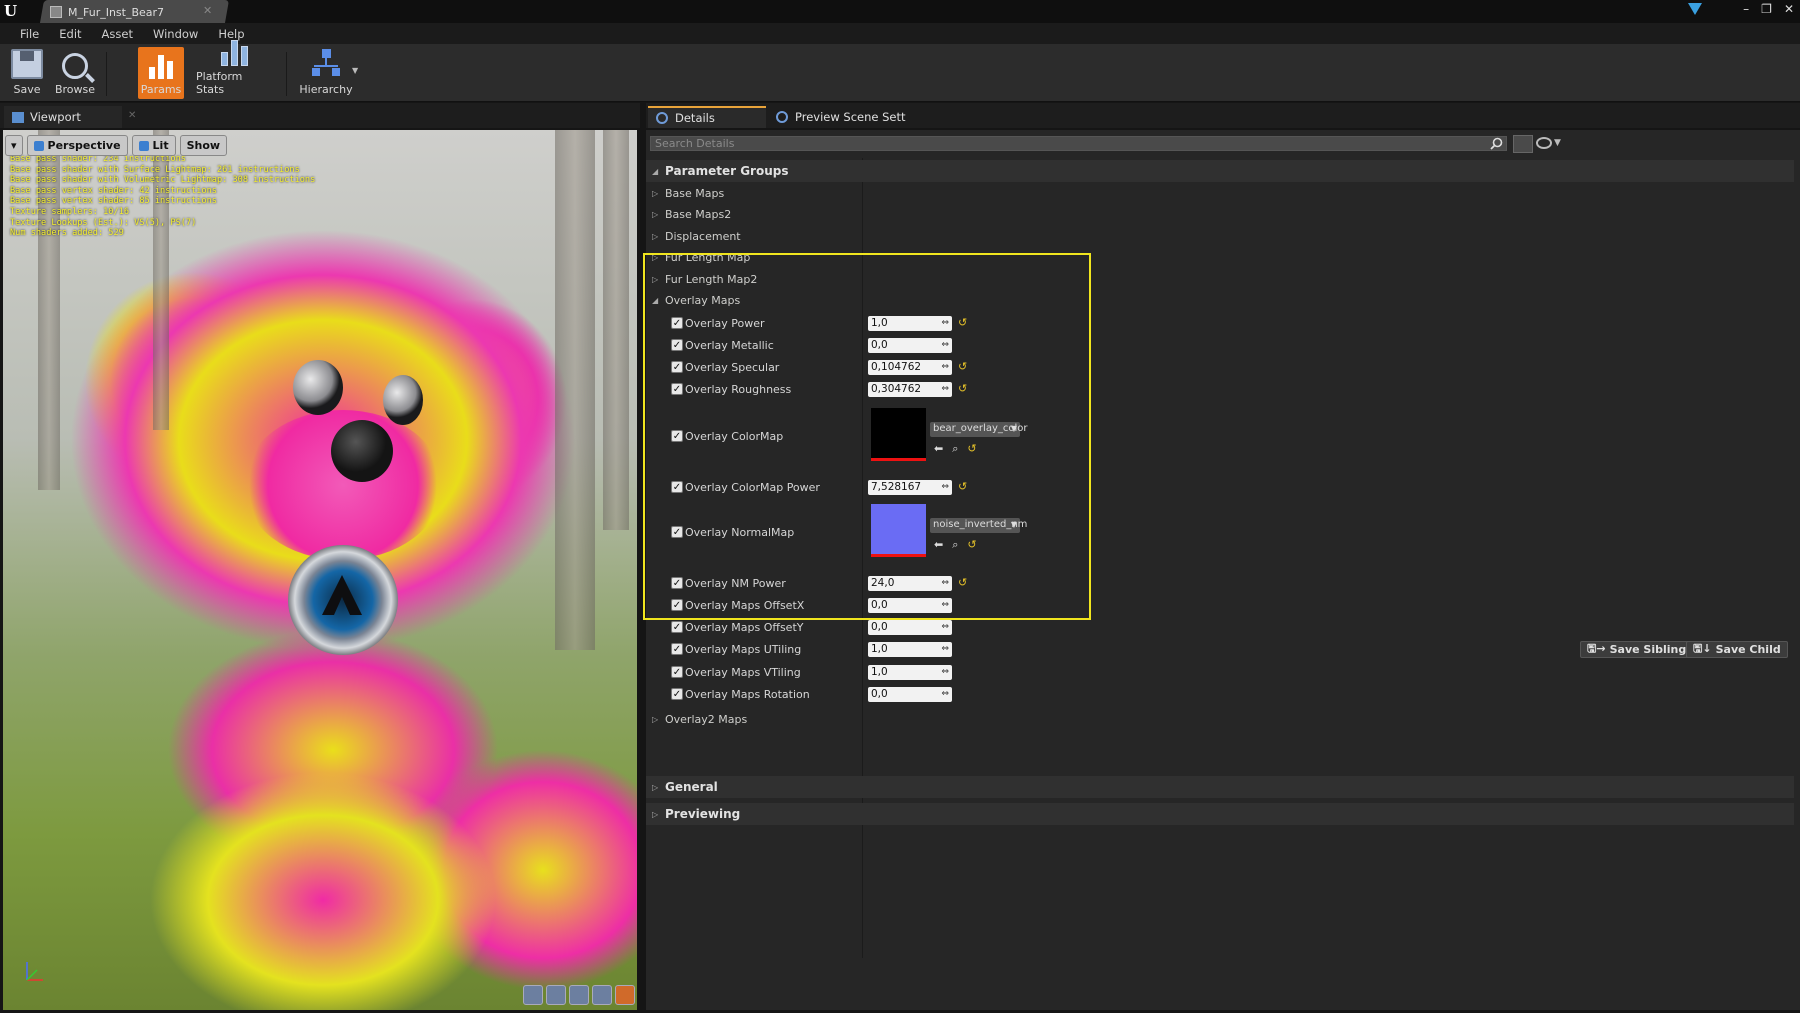 The width and height of the screenshot is (1800, 1013). I want to click on menu-window: Window, so click(175, 34).